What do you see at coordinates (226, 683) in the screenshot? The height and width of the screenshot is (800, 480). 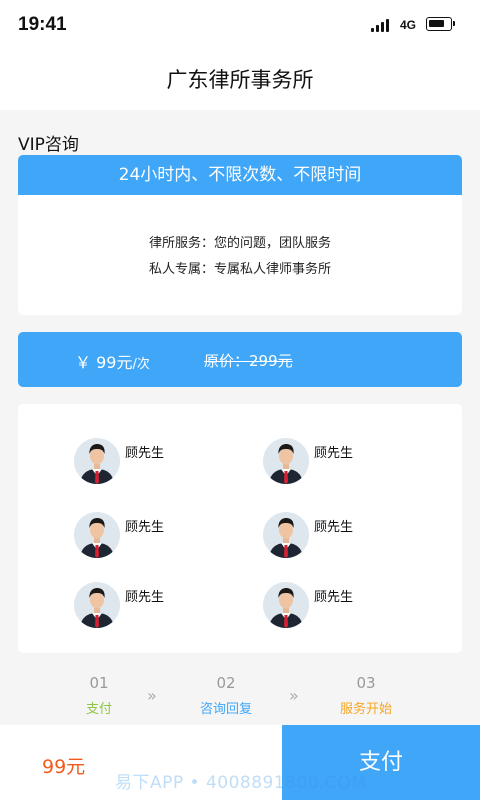 I see `step-number: 02` at bounding box center [226, 683].